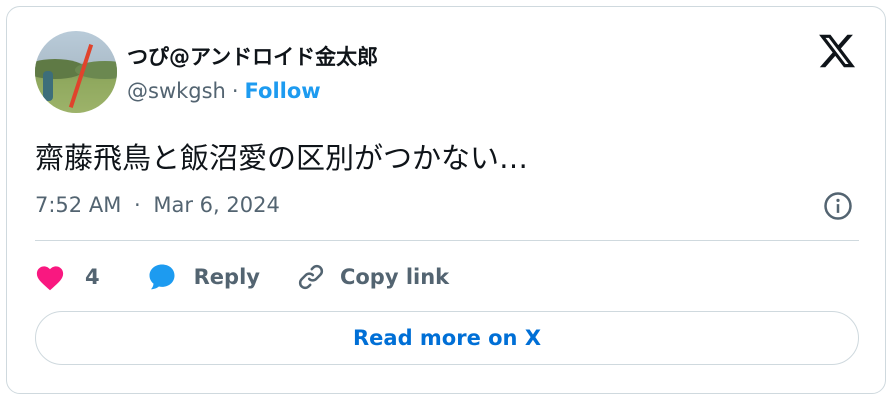 This screenshot has width=893, height=401. I want to click on like-button: 4, so click(90, 277).